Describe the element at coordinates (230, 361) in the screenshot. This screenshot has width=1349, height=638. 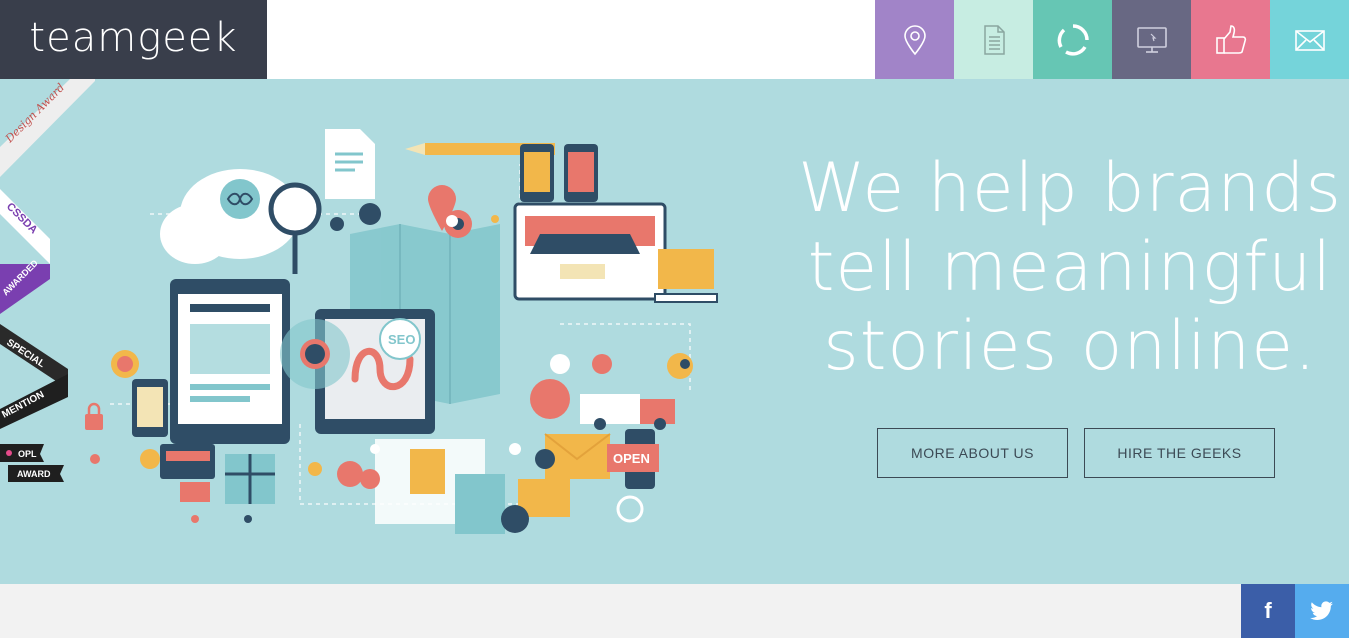
I see `tablet-graphic` at that location.